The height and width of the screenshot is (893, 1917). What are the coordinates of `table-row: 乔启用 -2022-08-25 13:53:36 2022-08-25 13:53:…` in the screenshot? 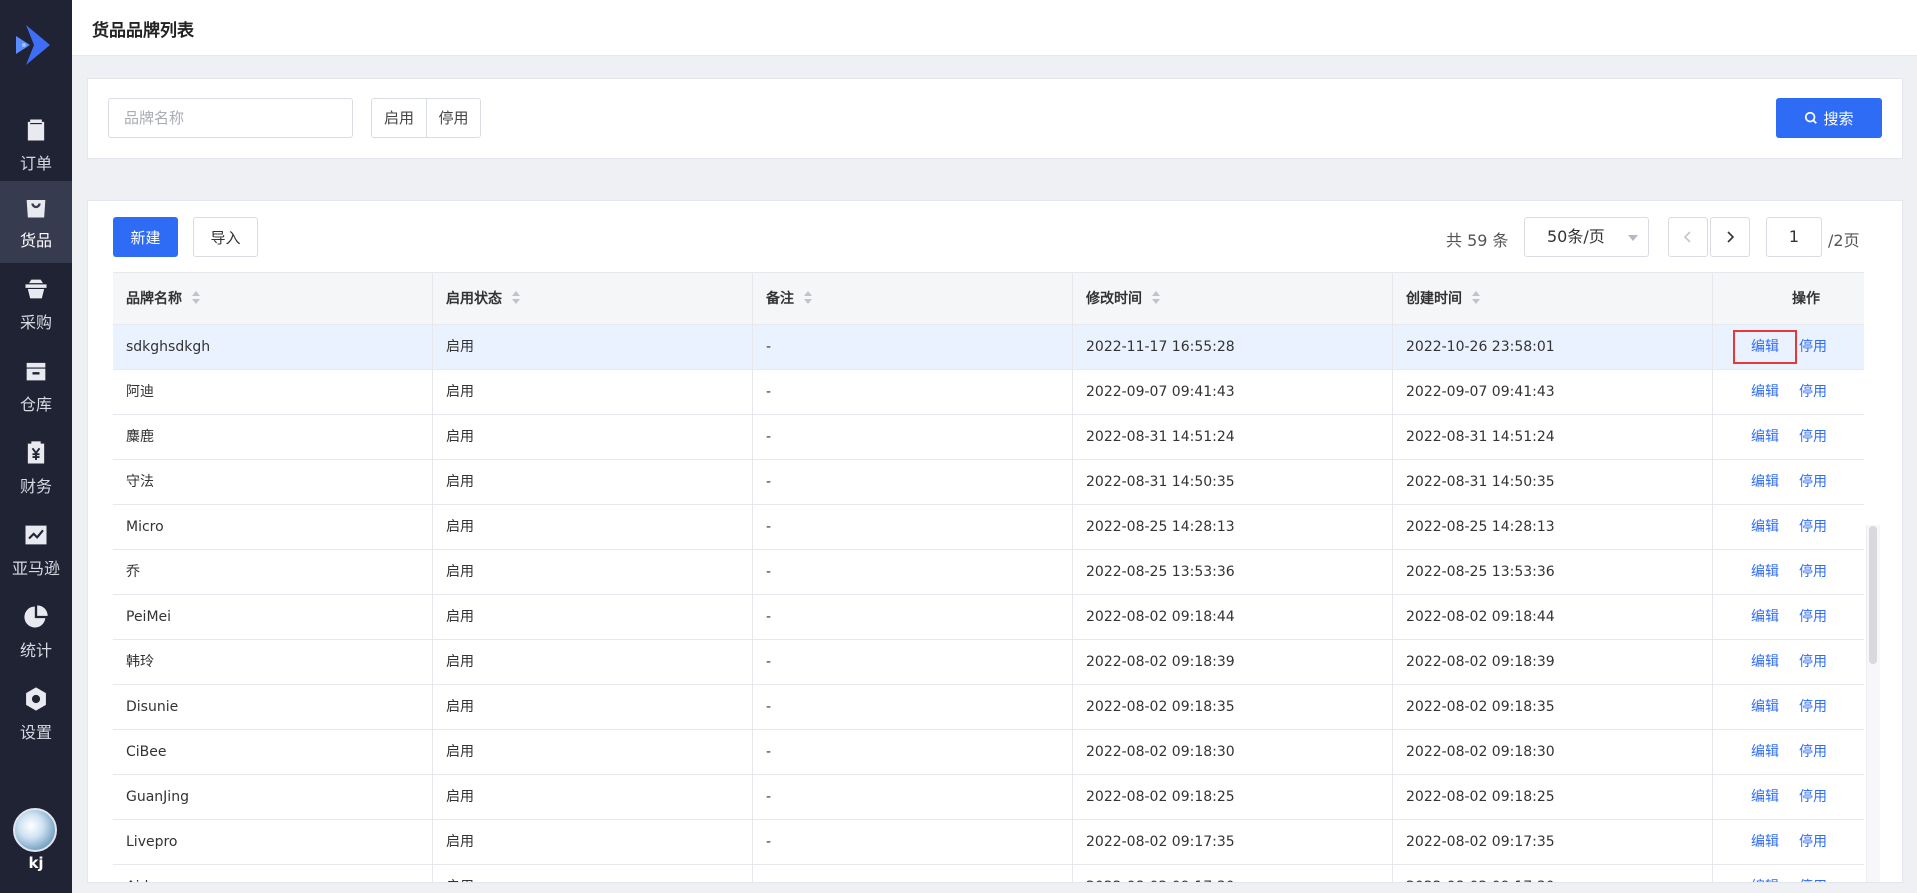 It's located at (988, 572).